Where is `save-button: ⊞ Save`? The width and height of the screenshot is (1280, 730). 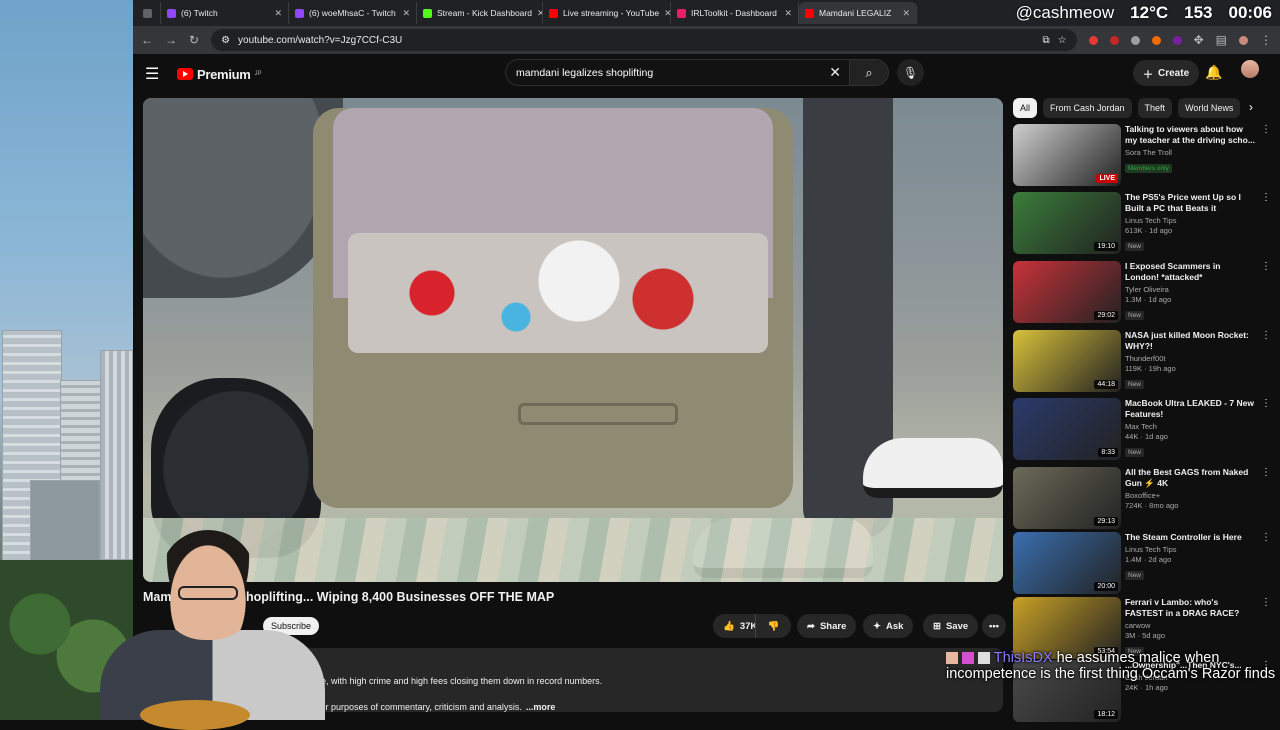
save-button: ⊞ Save is located at coordinates (951, 626).